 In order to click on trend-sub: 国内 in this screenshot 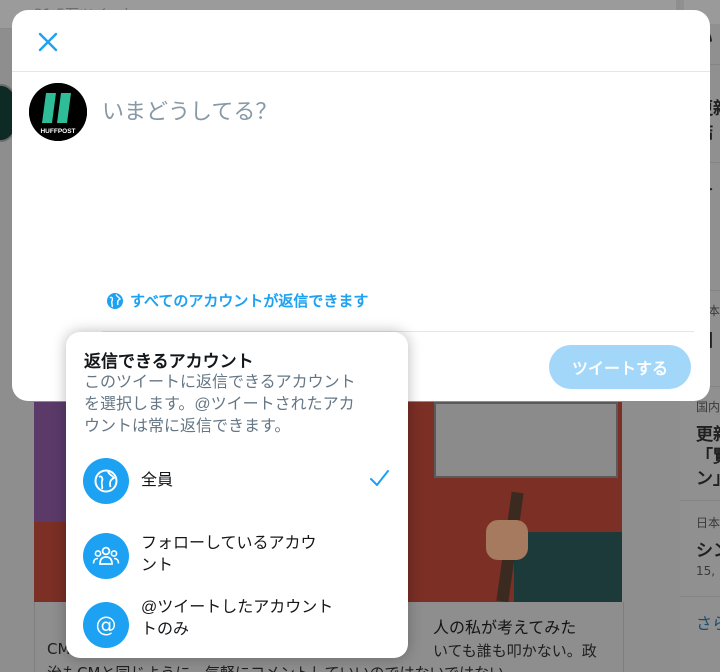, I will do `click(708, 407)`.